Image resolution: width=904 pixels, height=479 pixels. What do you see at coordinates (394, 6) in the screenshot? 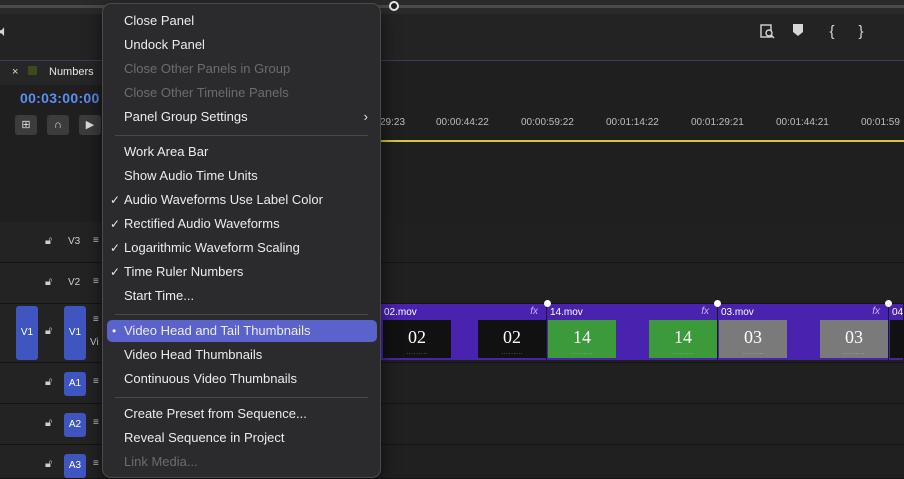
I see `playhead-handle` at bounding box center [394, 6].